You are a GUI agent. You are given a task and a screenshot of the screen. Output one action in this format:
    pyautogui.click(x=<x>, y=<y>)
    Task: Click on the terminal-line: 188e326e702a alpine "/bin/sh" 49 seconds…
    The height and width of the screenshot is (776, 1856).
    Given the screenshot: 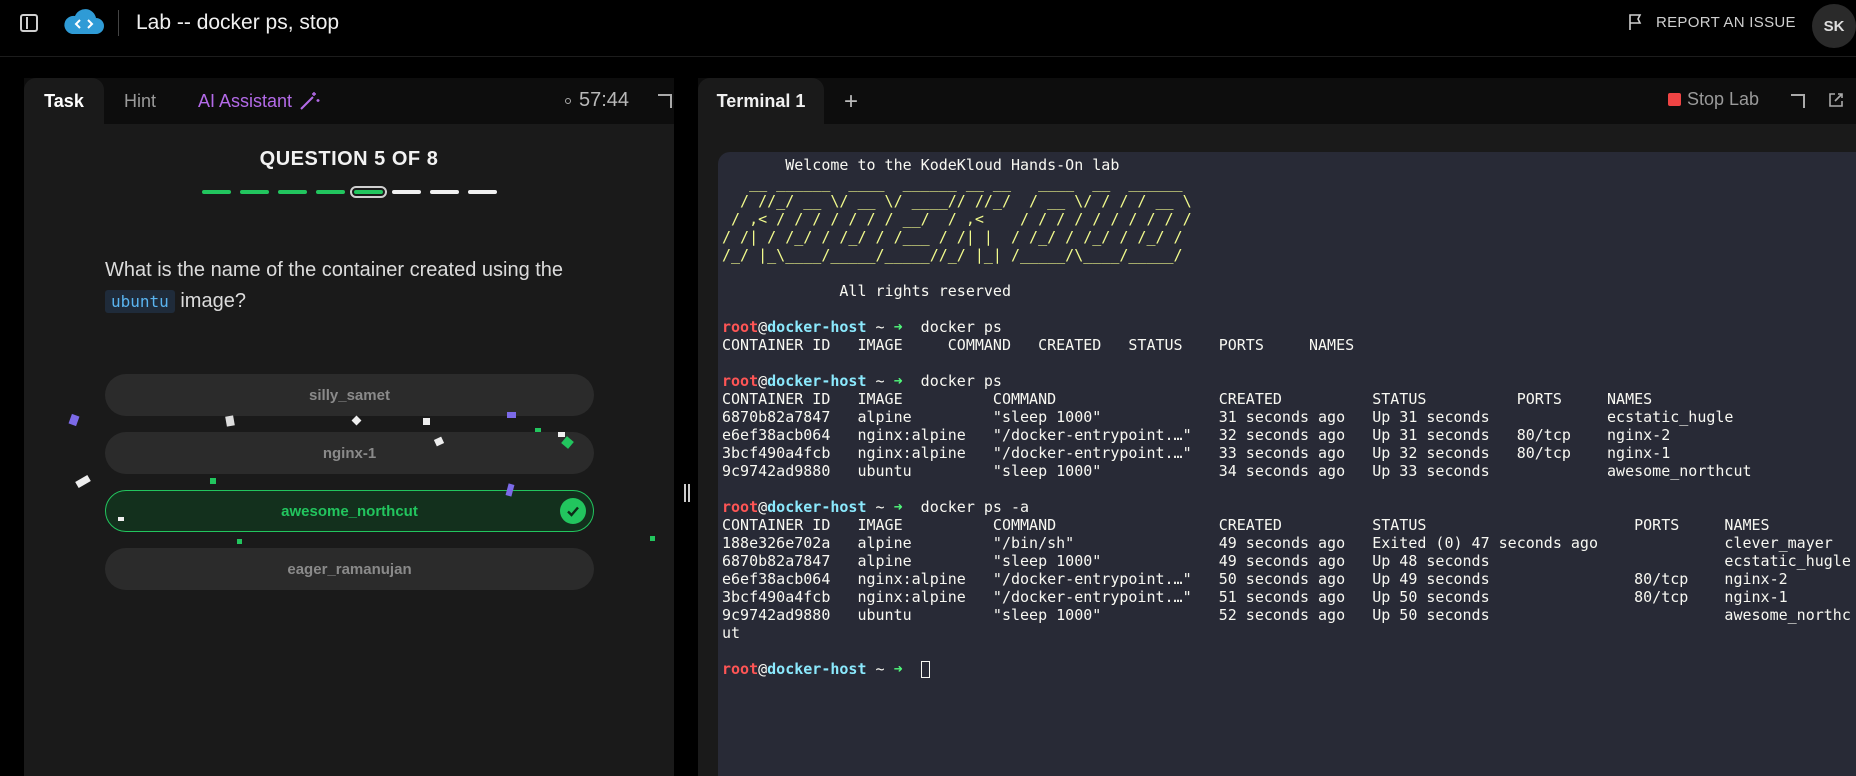 What is the action you would take?
    pyautogui.click(x=1277, y=543)
    